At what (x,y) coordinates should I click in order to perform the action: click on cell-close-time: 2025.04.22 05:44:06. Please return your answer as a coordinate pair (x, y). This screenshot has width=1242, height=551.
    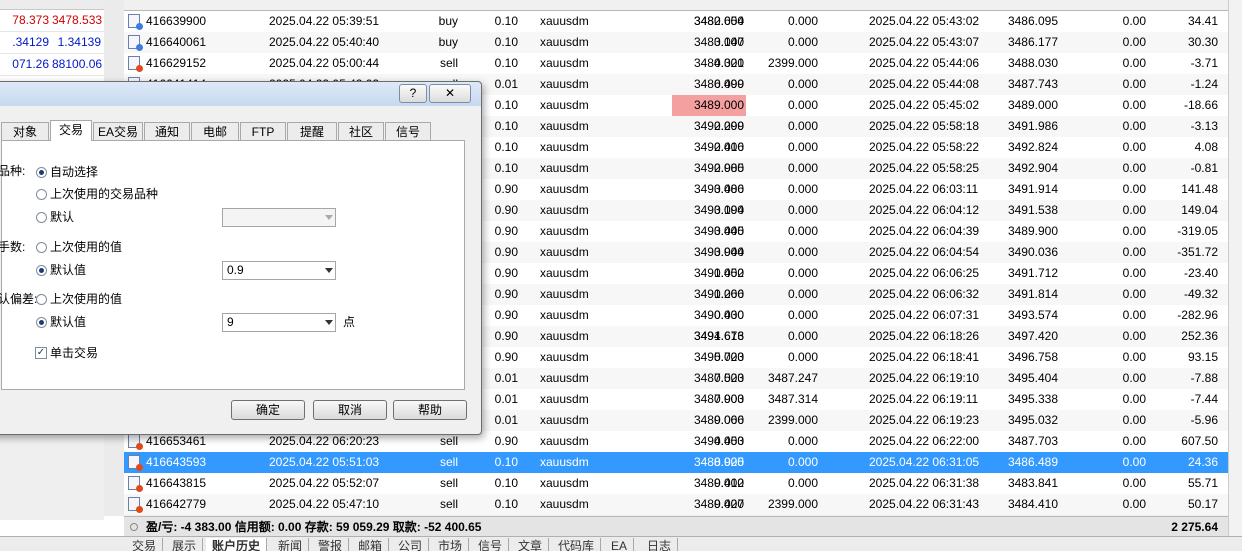
    Looking at the image, I should click on (924, 63).